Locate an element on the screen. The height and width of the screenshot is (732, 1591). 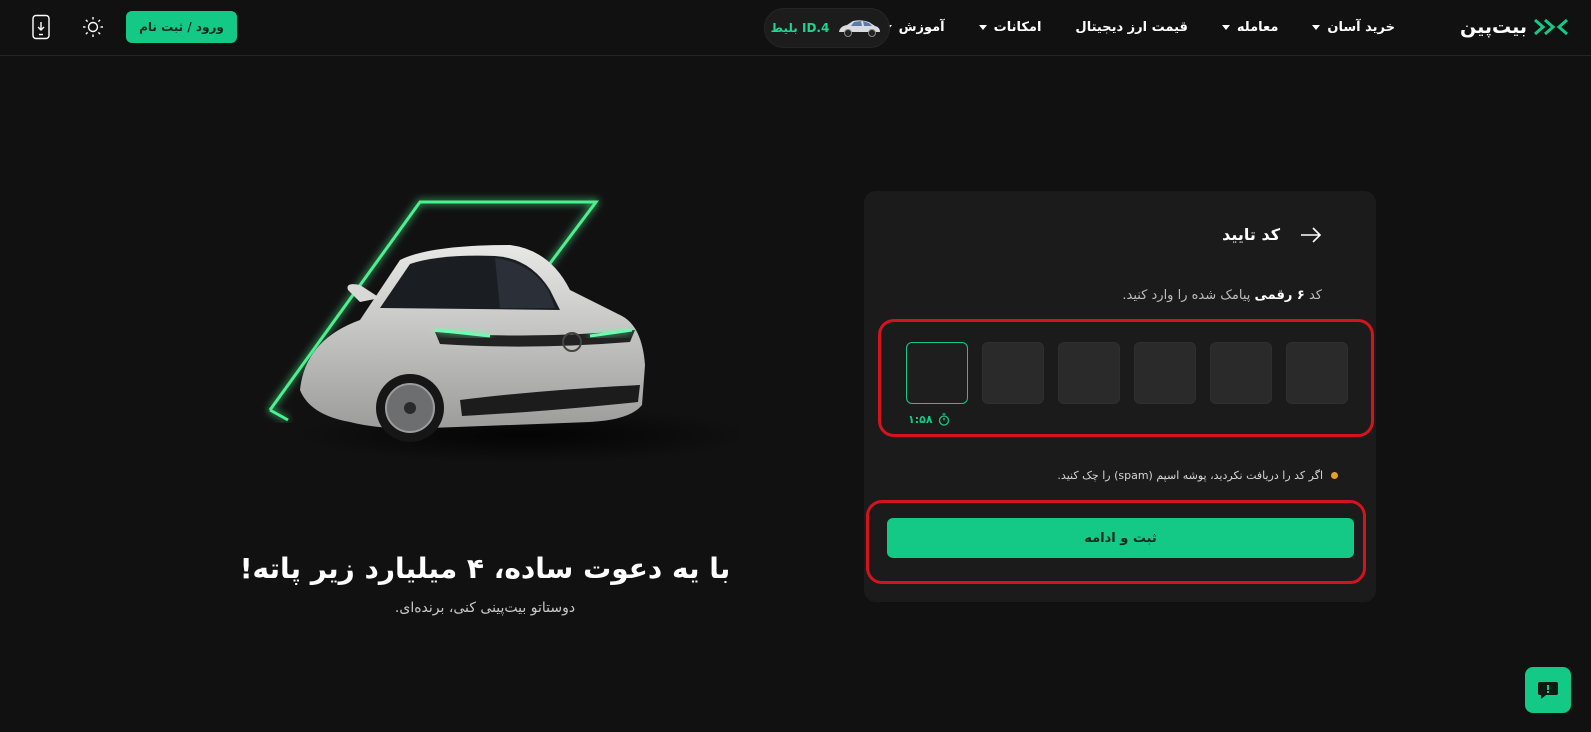
otp-input-row is located at coordinates (1127, 373).